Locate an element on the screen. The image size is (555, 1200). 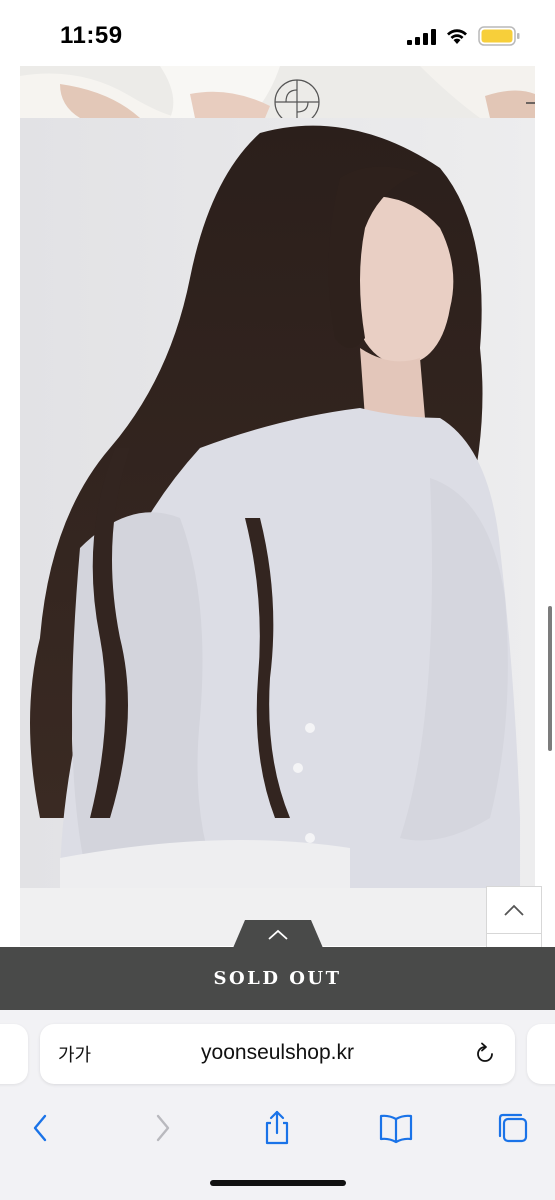
chevron-right-icon is located at coordinates (163, 1128).